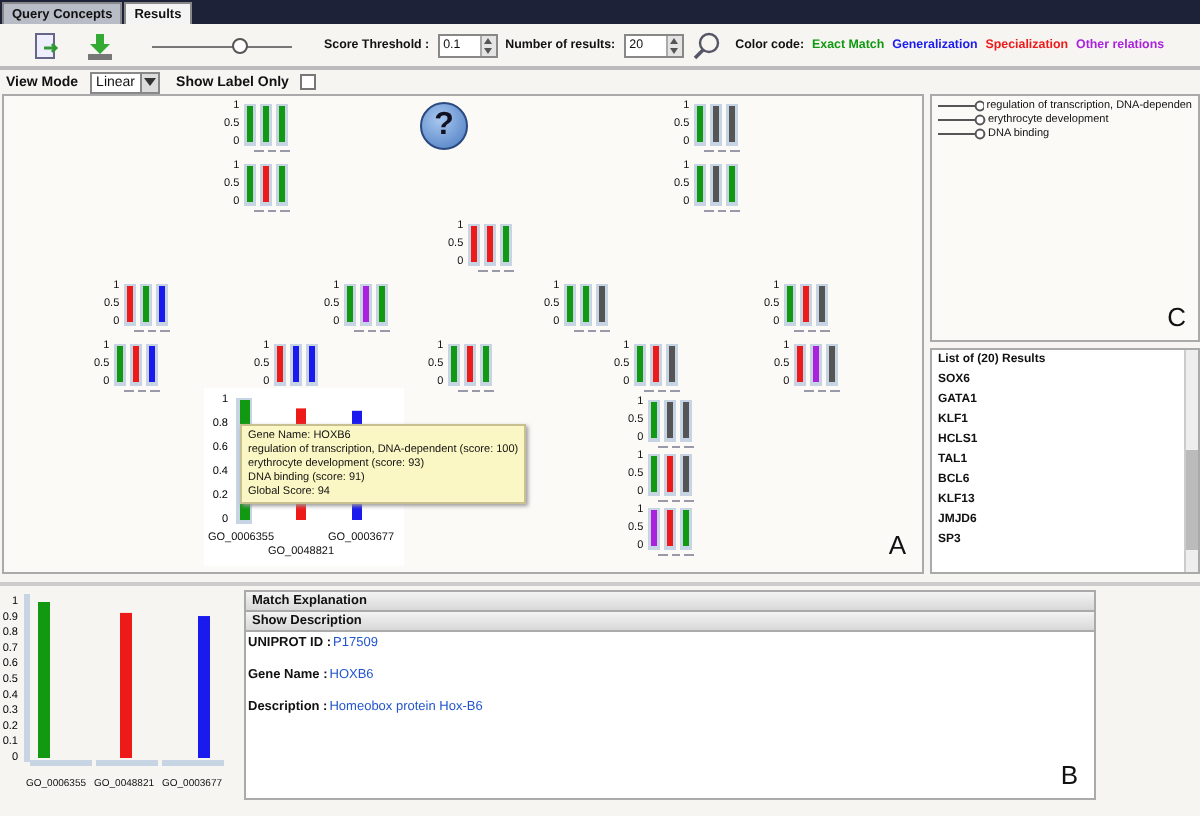 The width and height of the screenshot is (1200, 816). Describe the element at coordinates (308, 82) in the screenshot. I see `show-label-only-checkbox` at that location.